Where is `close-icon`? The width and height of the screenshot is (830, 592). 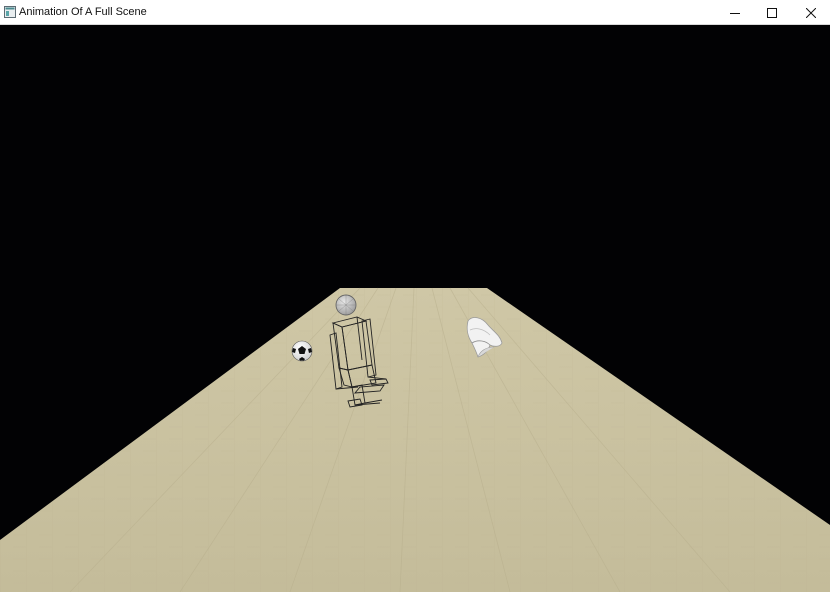 close-icon is located at coordinates (811, 12).